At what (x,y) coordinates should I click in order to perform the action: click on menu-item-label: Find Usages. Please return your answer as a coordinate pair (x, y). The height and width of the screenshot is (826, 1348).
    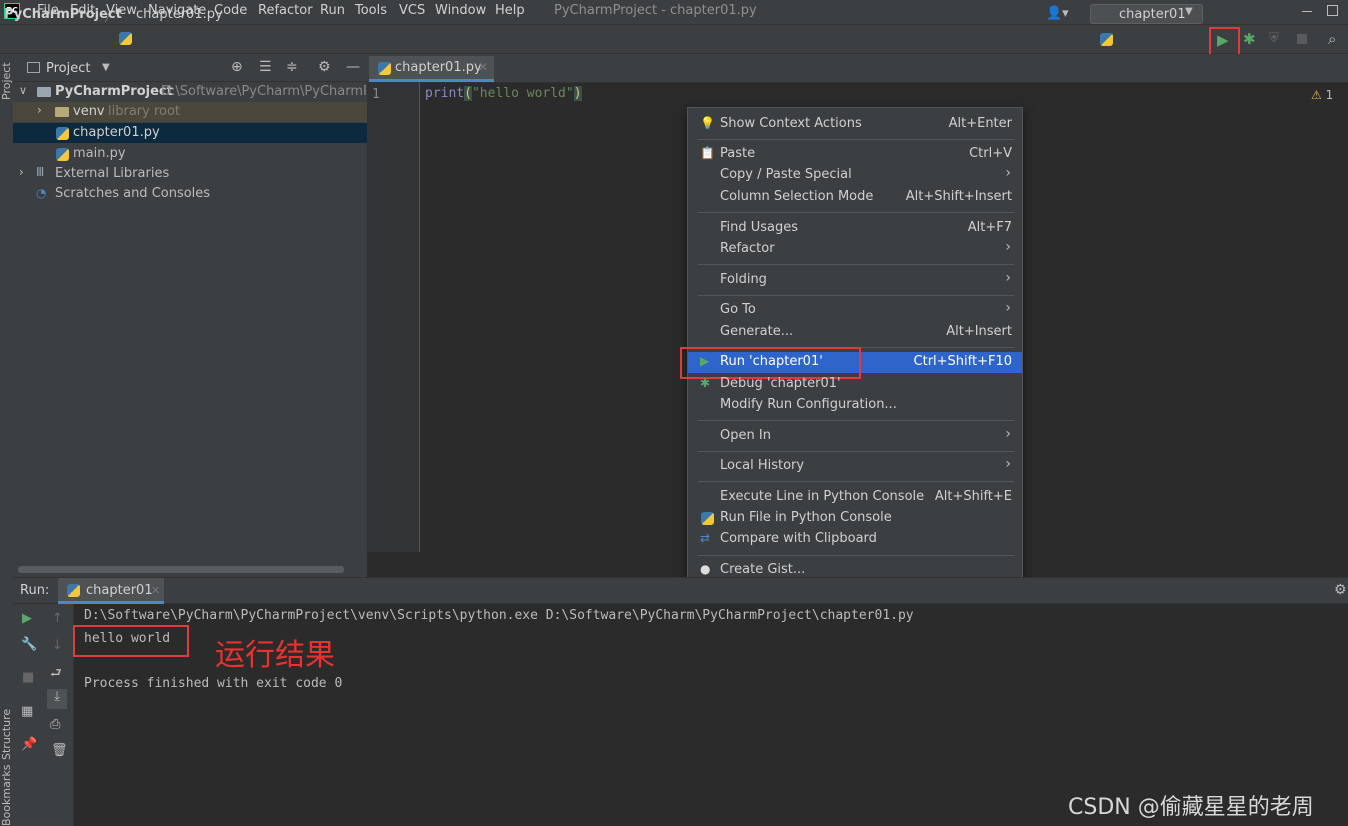
    Looking at the image, I should click on (759, 227).